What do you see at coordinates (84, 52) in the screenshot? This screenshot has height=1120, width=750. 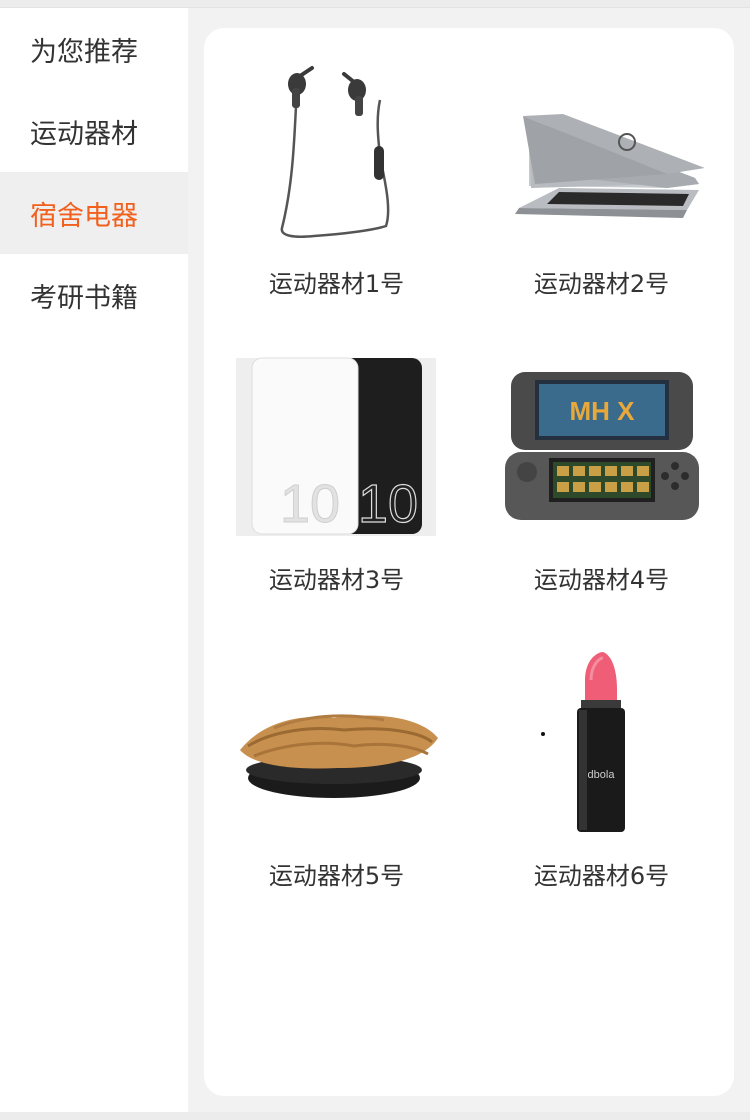 I see `sidebar-item-label: 为您推荐` at bounding box center [84, 52].